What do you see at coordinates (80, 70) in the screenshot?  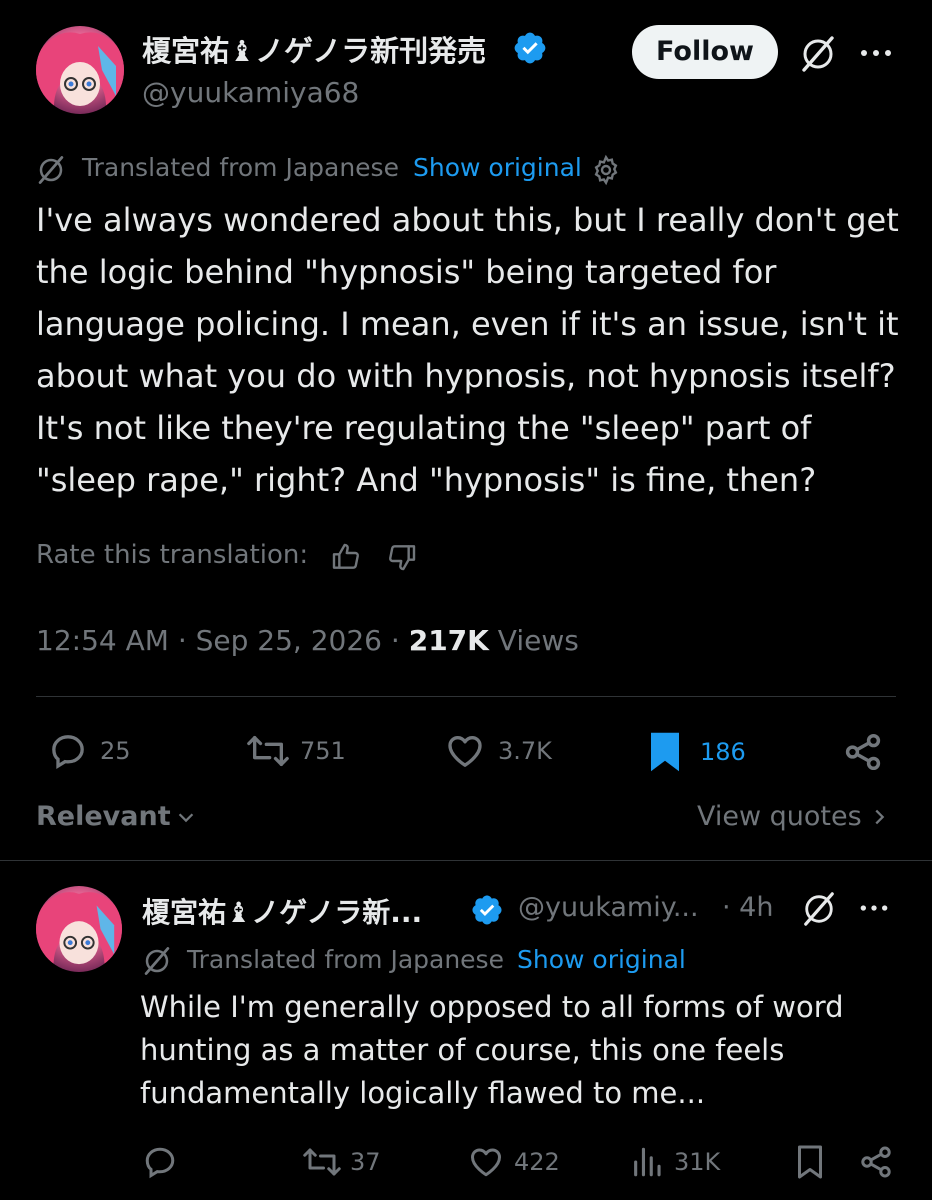 I see `author-avatar` at bounding box center [80, 70].